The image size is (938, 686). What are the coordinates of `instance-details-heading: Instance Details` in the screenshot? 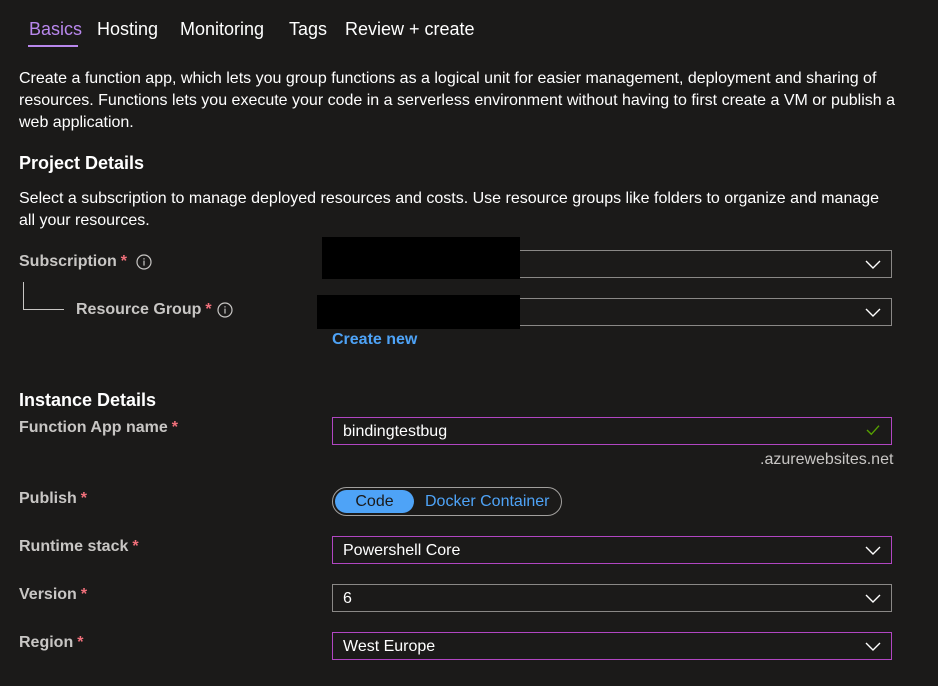 It's located at (88, 400).